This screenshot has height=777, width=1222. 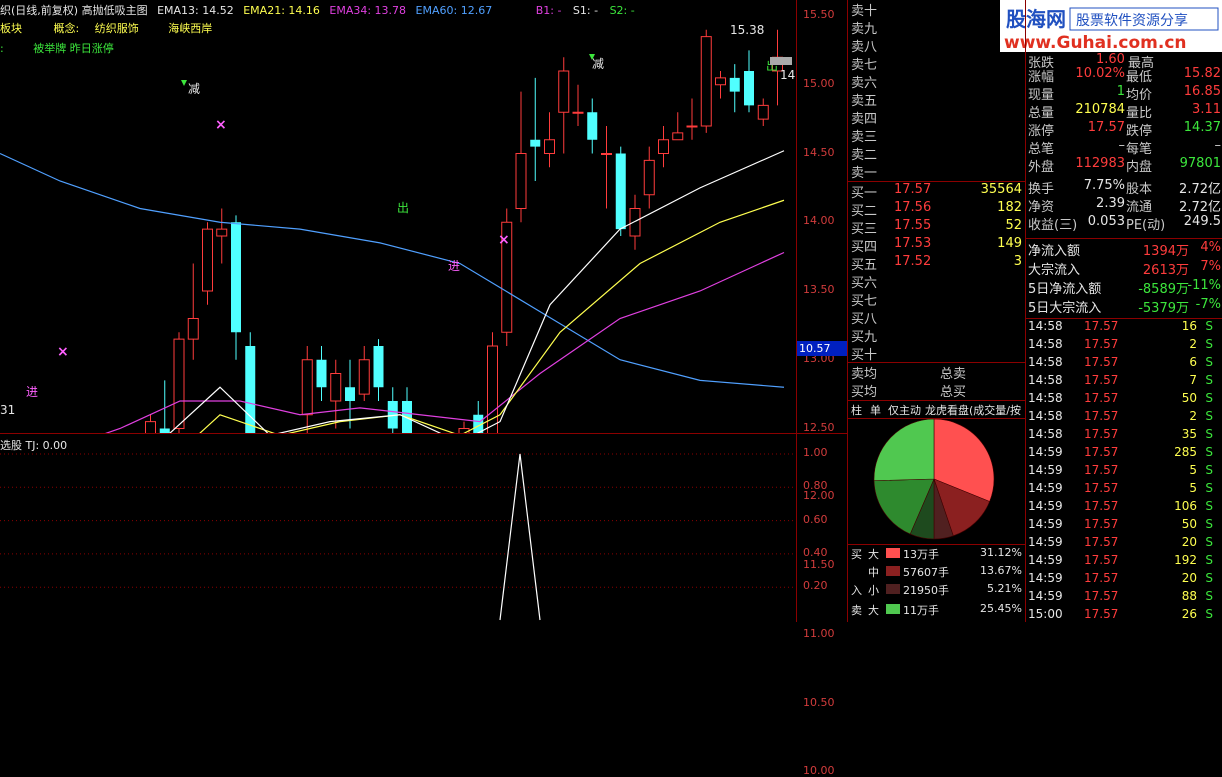 What do you see at coordinates (937, 209) in the screenshot?
I see `bid-level-row: 买二 17.56 182` at bounding box center [937, 209].